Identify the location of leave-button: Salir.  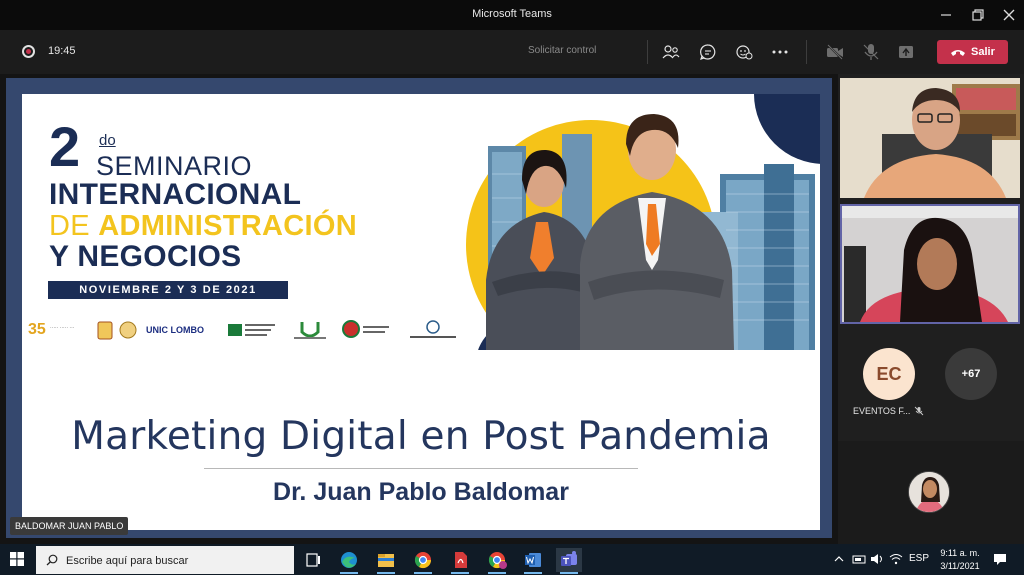
(972, 52).